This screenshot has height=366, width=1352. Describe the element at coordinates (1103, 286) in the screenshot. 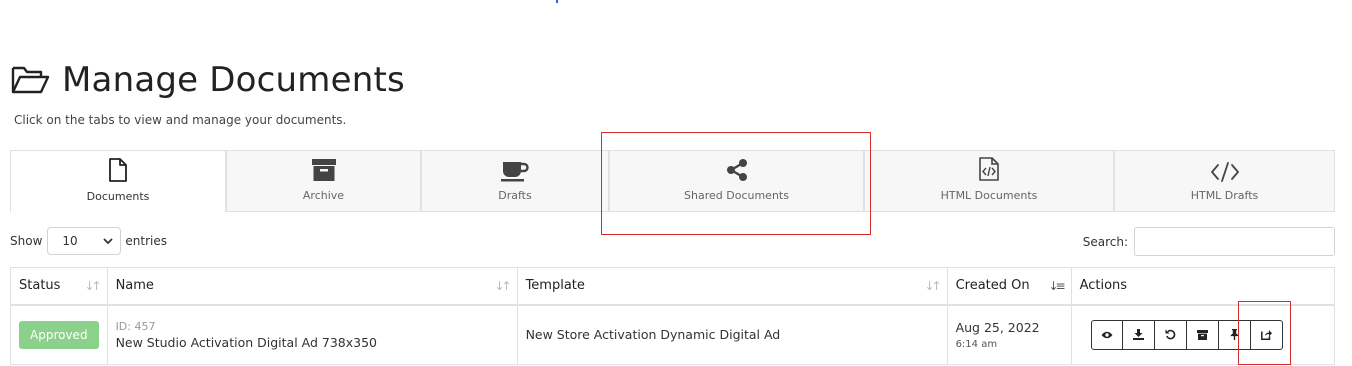

I see `column-label: Actions` at that location.